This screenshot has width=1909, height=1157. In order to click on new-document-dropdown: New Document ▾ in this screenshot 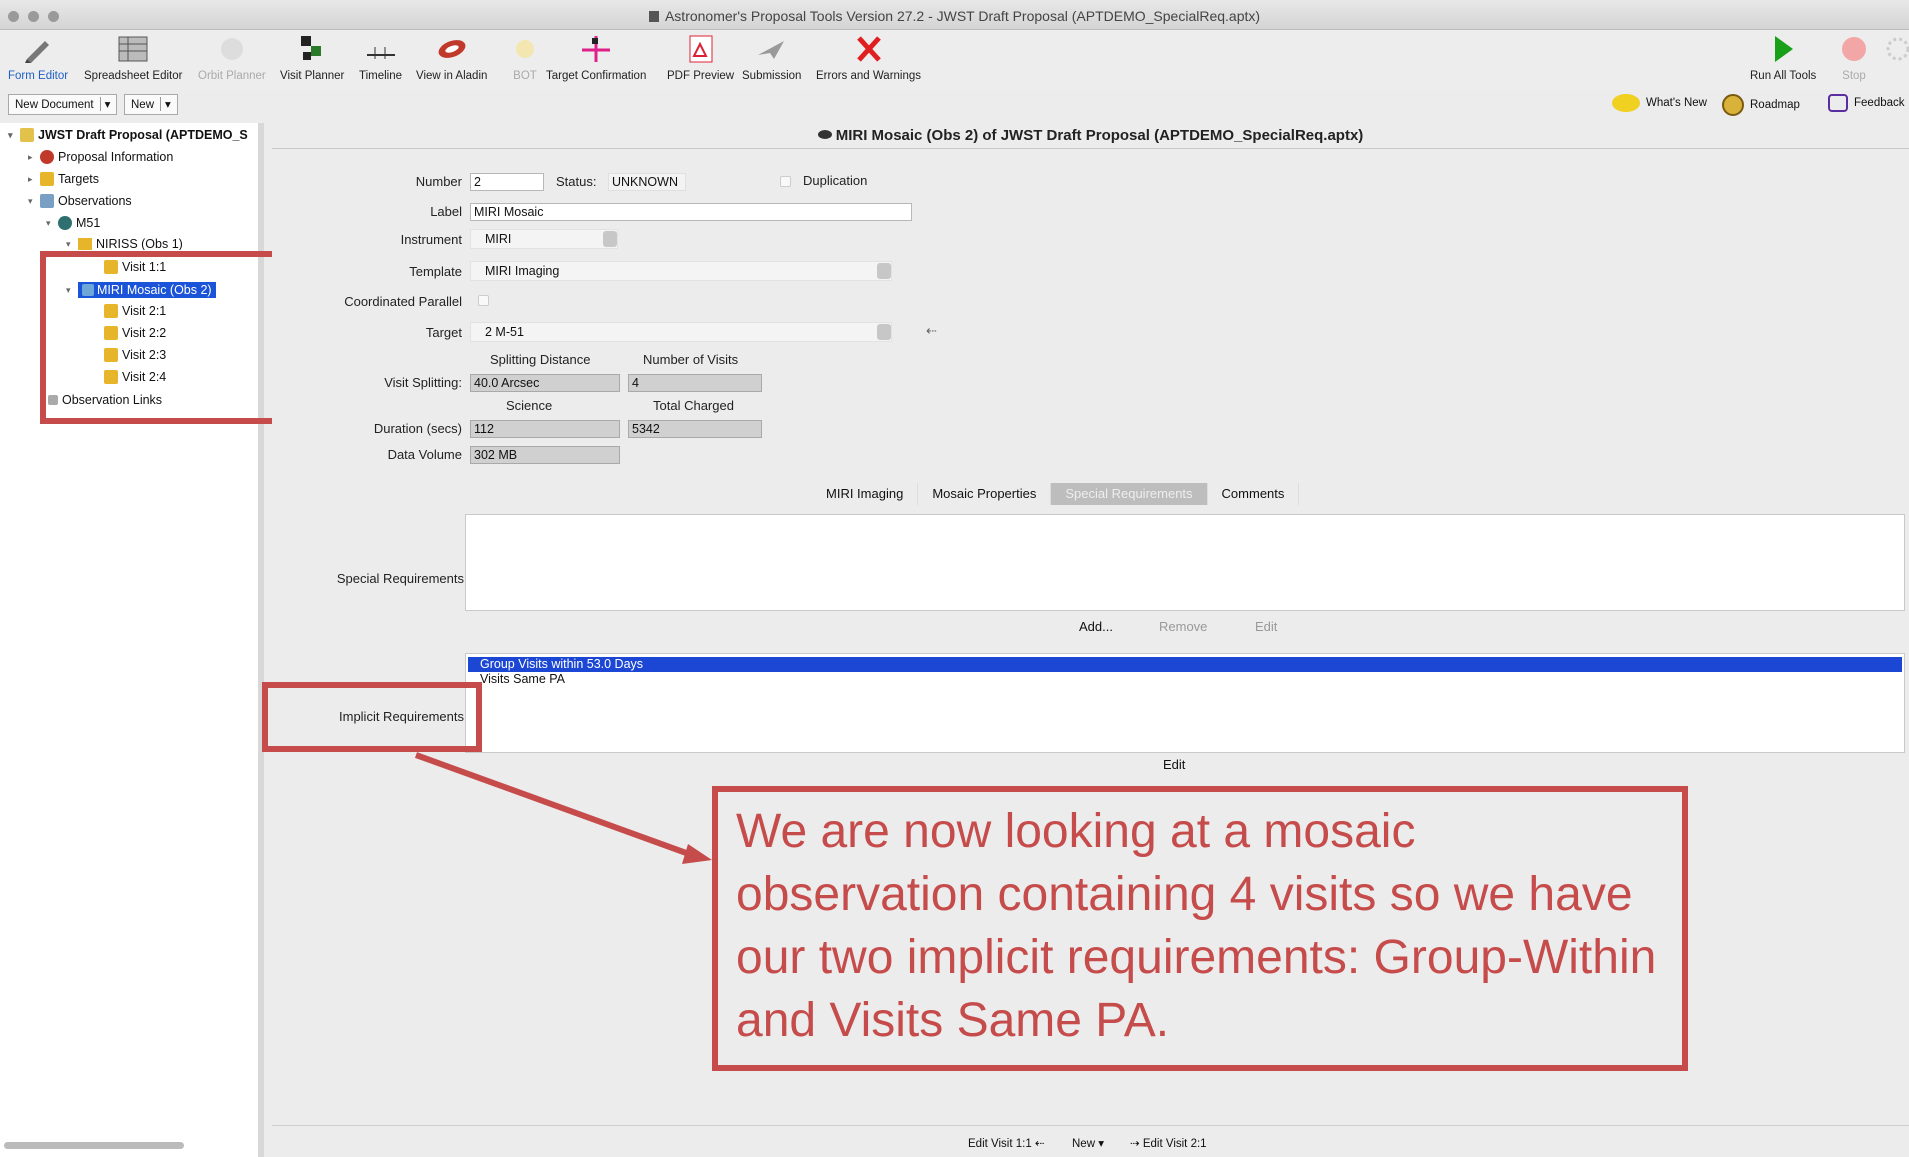, I will do `click(63, 104)`.